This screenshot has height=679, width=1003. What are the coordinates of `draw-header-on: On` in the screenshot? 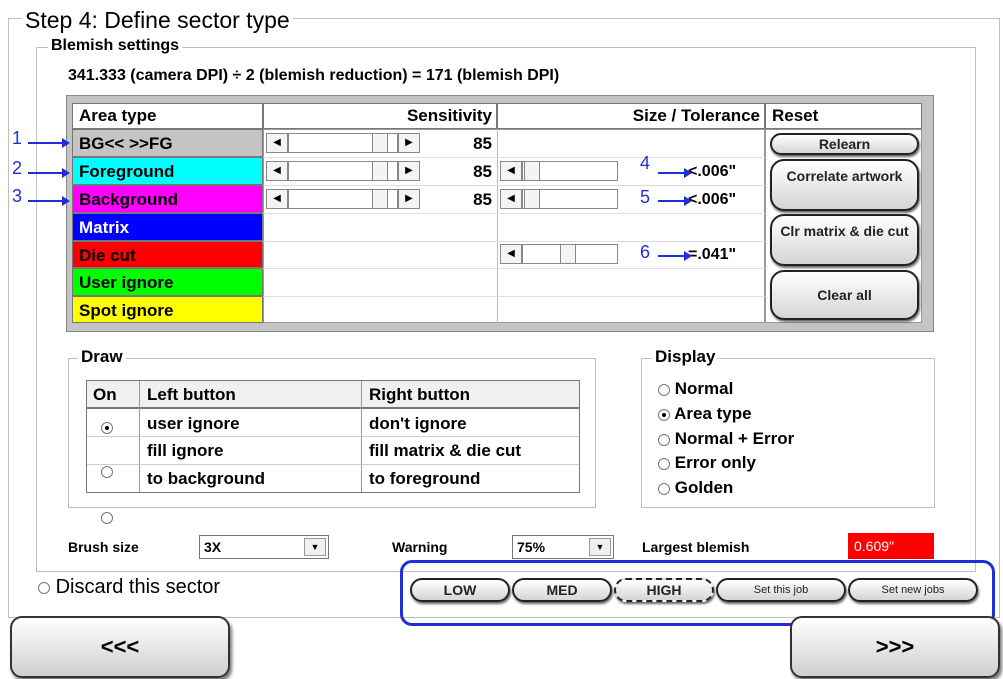 It's located at (105, 394).